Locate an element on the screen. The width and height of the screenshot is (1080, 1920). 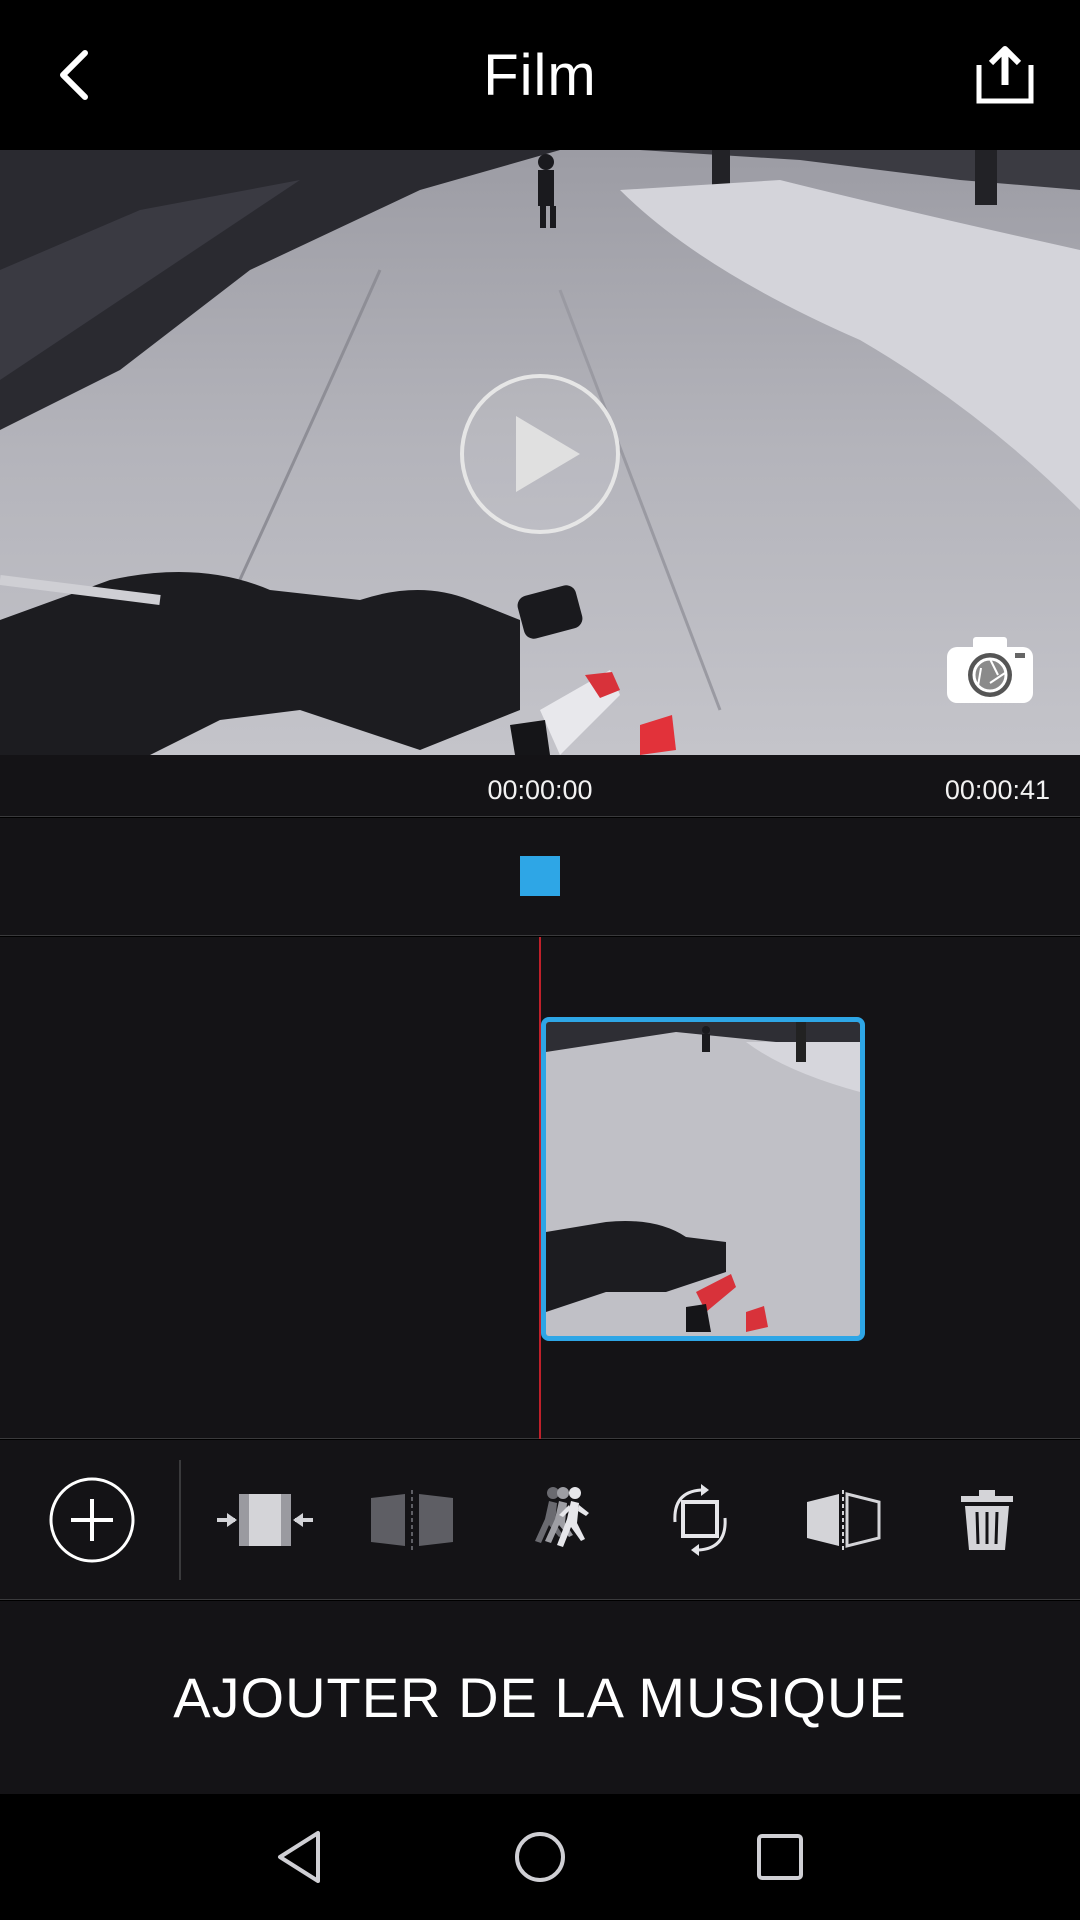
app-header: Film is located at coordinates (540, 75).